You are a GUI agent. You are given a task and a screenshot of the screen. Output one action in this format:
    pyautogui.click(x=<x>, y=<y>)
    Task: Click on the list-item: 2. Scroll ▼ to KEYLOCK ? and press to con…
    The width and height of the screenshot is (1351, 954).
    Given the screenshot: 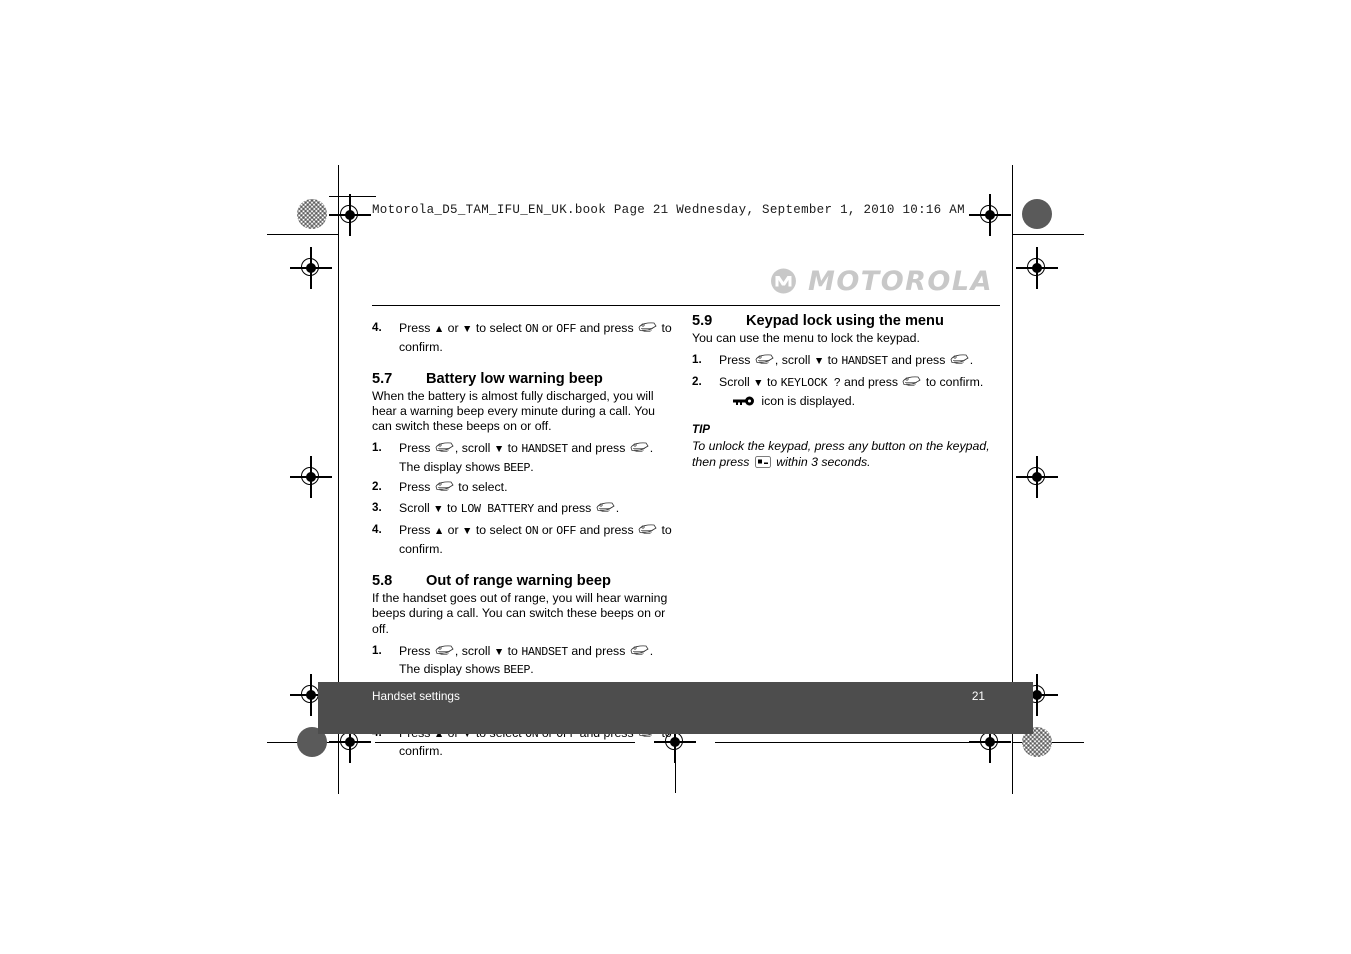 What is the action you would take?
    pyautogui.click(x=842, y=391)
    